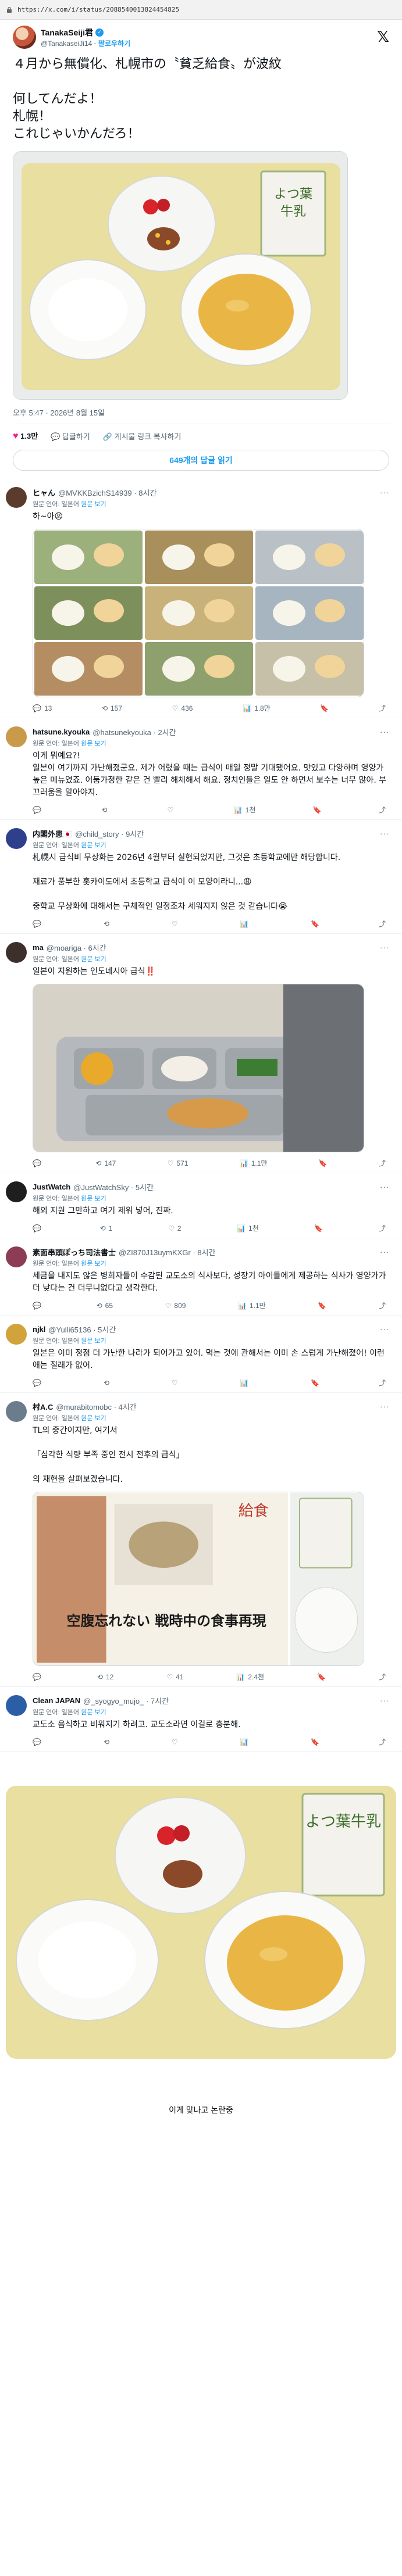  Describe the element at coordinates (174, 1677) in the screenshot. I see `like-button: ♡ 41` at that location.